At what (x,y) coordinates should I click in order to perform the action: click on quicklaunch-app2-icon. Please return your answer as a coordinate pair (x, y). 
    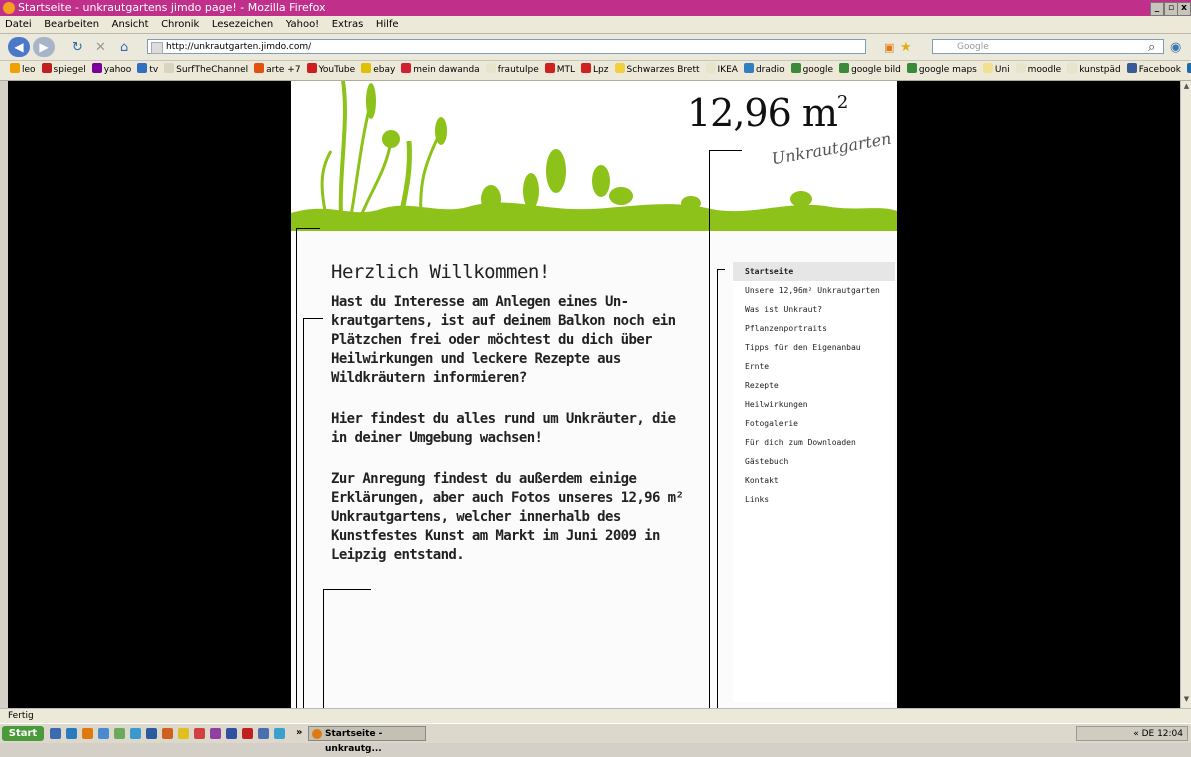
    Looking at the image, I should click on (215, 733).